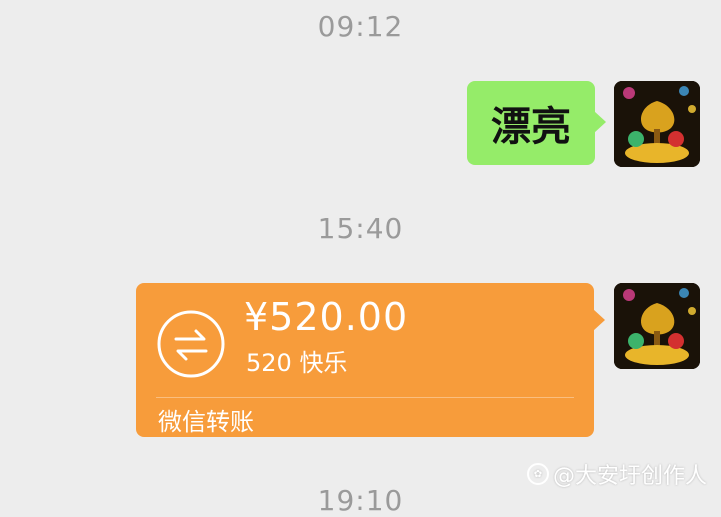 The width and height of the screenshot is (721, 517). Describe the element at coordinates (365, 397) in the screenshot. I see `transfer-divider` at that location.